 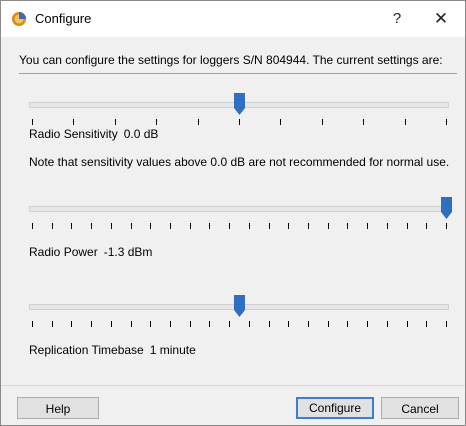 I want to click on configure-app-icon, so click(x=19, y=19).